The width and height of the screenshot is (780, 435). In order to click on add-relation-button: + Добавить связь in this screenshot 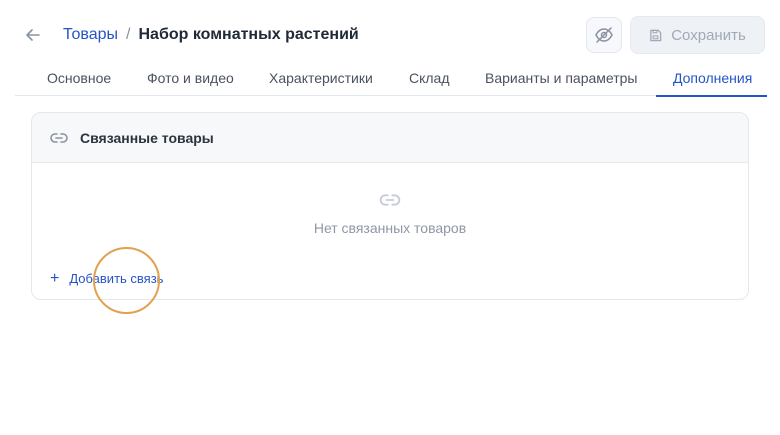, I will do `click(107, 278)`.